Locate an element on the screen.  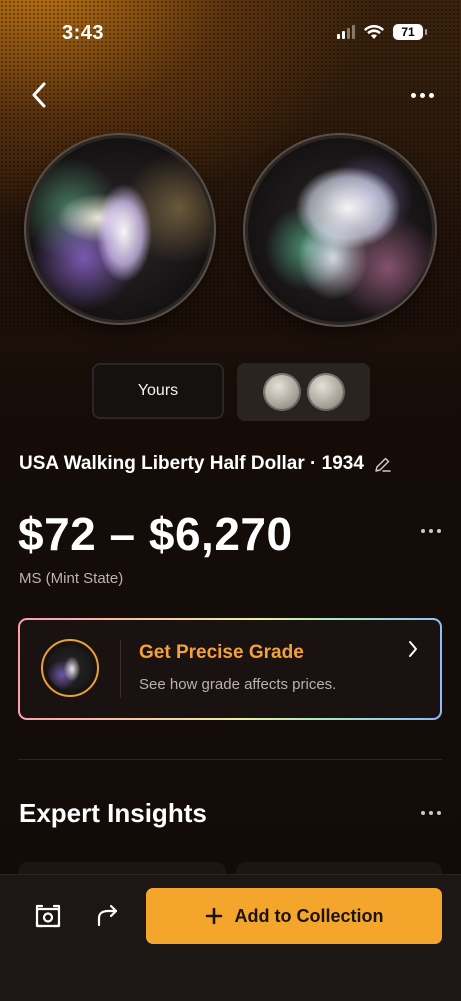
coin-title-row: USA Walking Liberty Half Dollar · 1934 is located at coordinates (205, 464).